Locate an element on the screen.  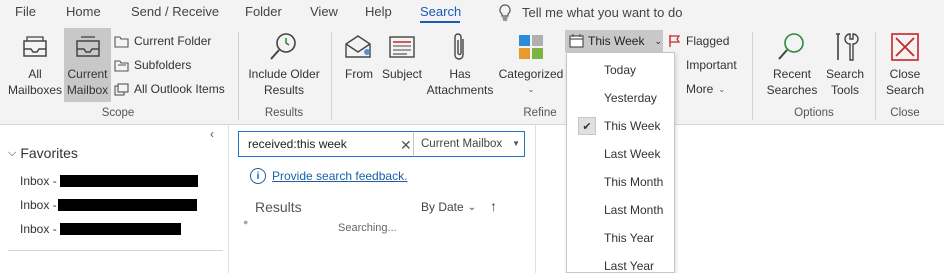
from-label: From is located at coordinates (359, 74).